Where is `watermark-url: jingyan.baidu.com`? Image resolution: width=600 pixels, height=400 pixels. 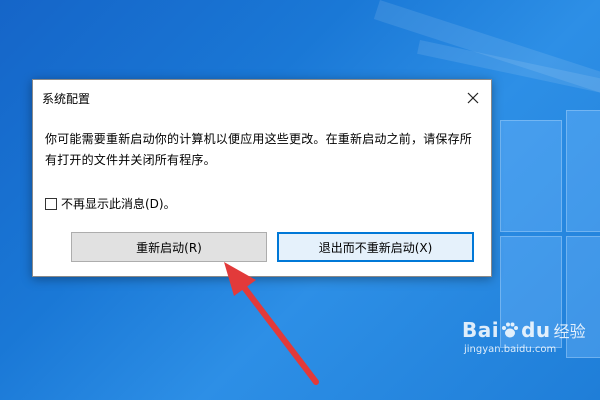 watermark-url: jingyan.baidu.com is located at coordinates (510, 349).